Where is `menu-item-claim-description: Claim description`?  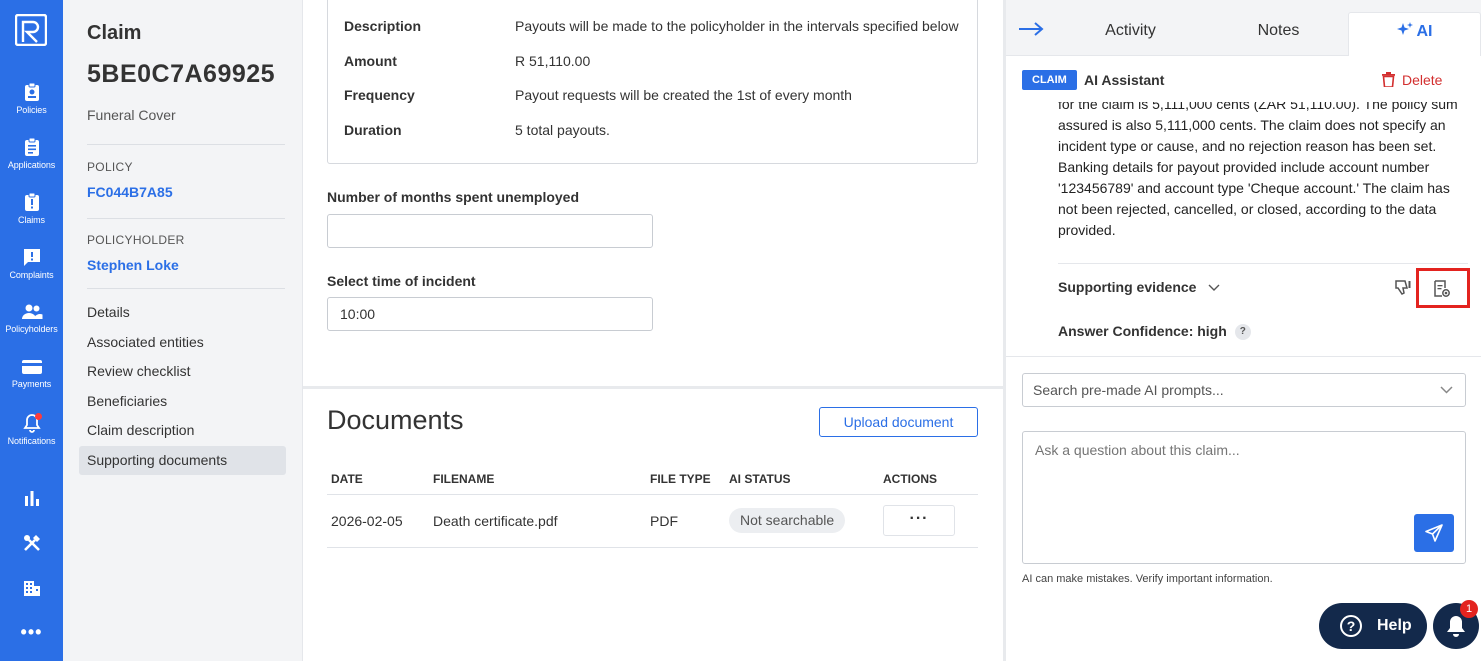
menu-item-claim-description: Claim description is located at coordinates (182, 430).